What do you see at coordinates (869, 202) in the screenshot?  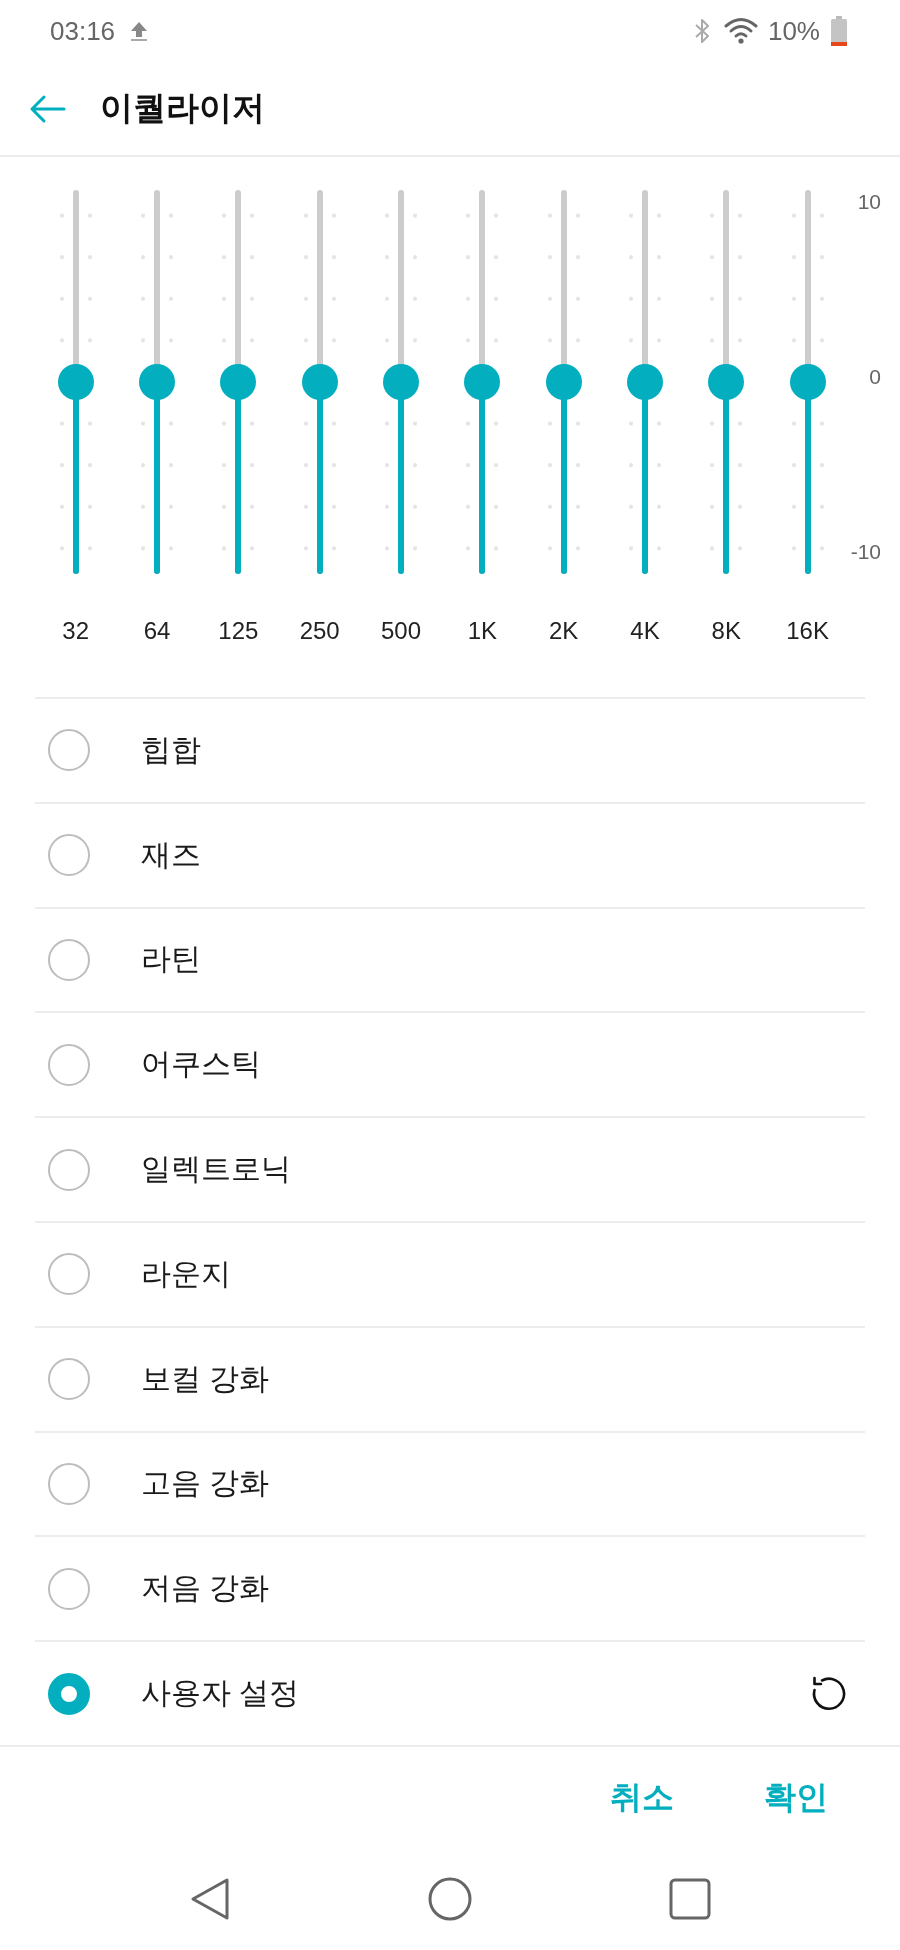 I see `scale-label: 10` at bounding box center [869, 202].